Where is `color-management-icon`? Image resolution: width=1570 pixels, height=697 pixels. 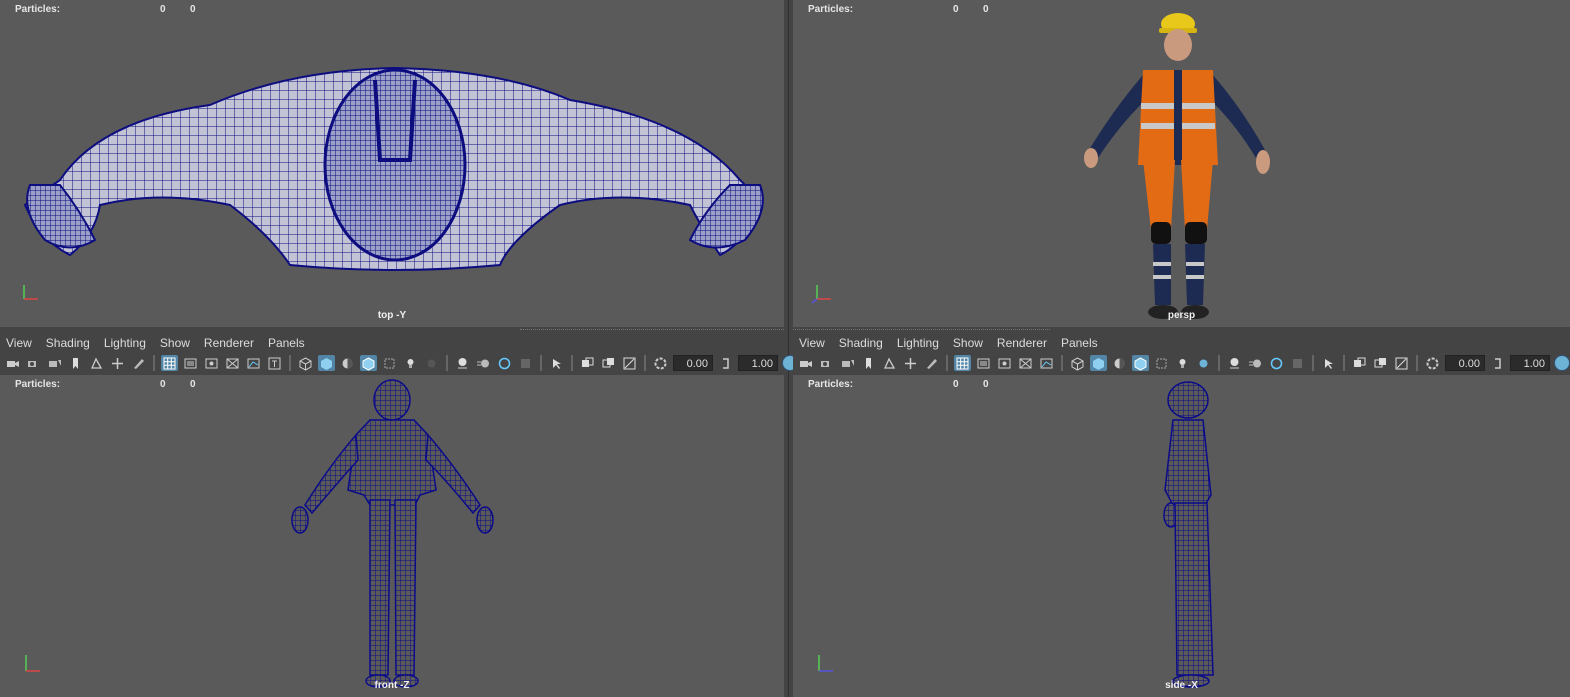
color-management-icon is located at coordinates (1562, 363).